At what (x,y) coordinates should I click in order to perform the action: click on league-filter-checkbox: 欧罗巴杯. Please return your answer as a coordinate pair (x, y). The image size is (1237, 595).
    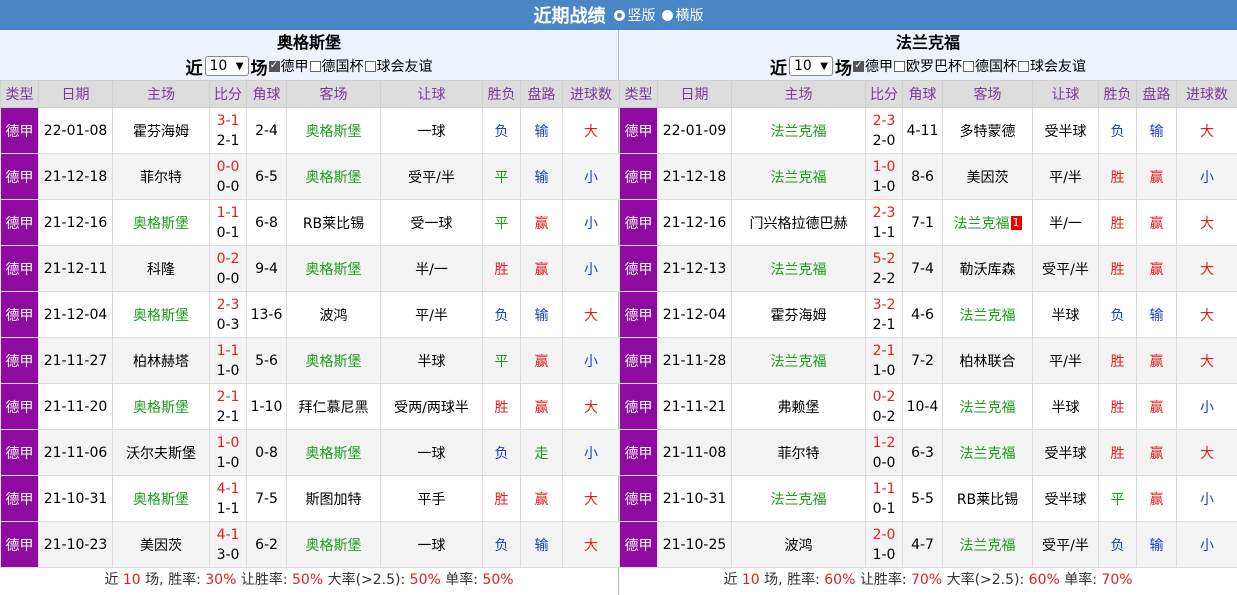
    Looking at the image, I should click on (927, 66).